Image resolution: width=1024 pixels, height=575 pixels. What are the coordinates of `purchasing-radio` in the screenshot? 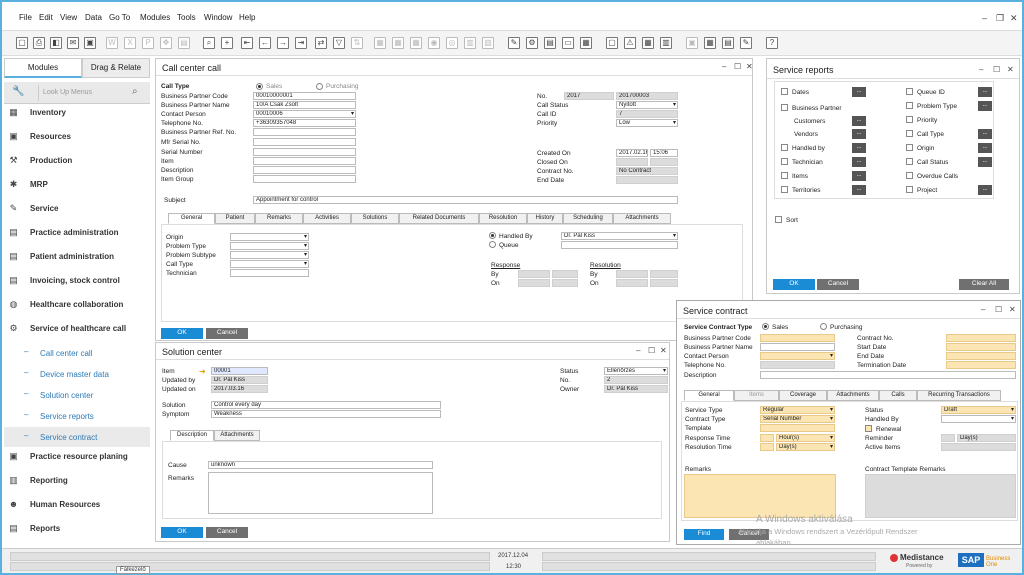 It's located at (319, 86).